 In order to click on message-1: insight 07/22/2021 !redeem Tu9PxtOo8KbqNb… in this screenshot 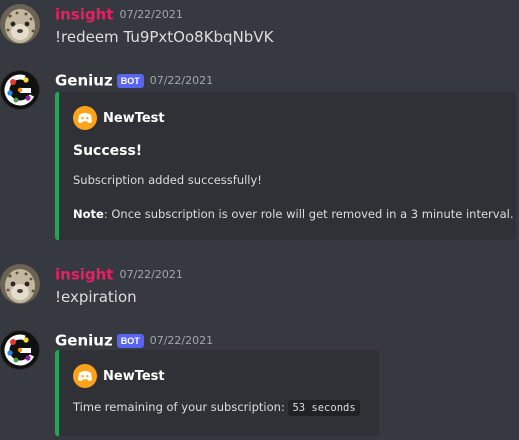, I will do `click(259, 26)`.